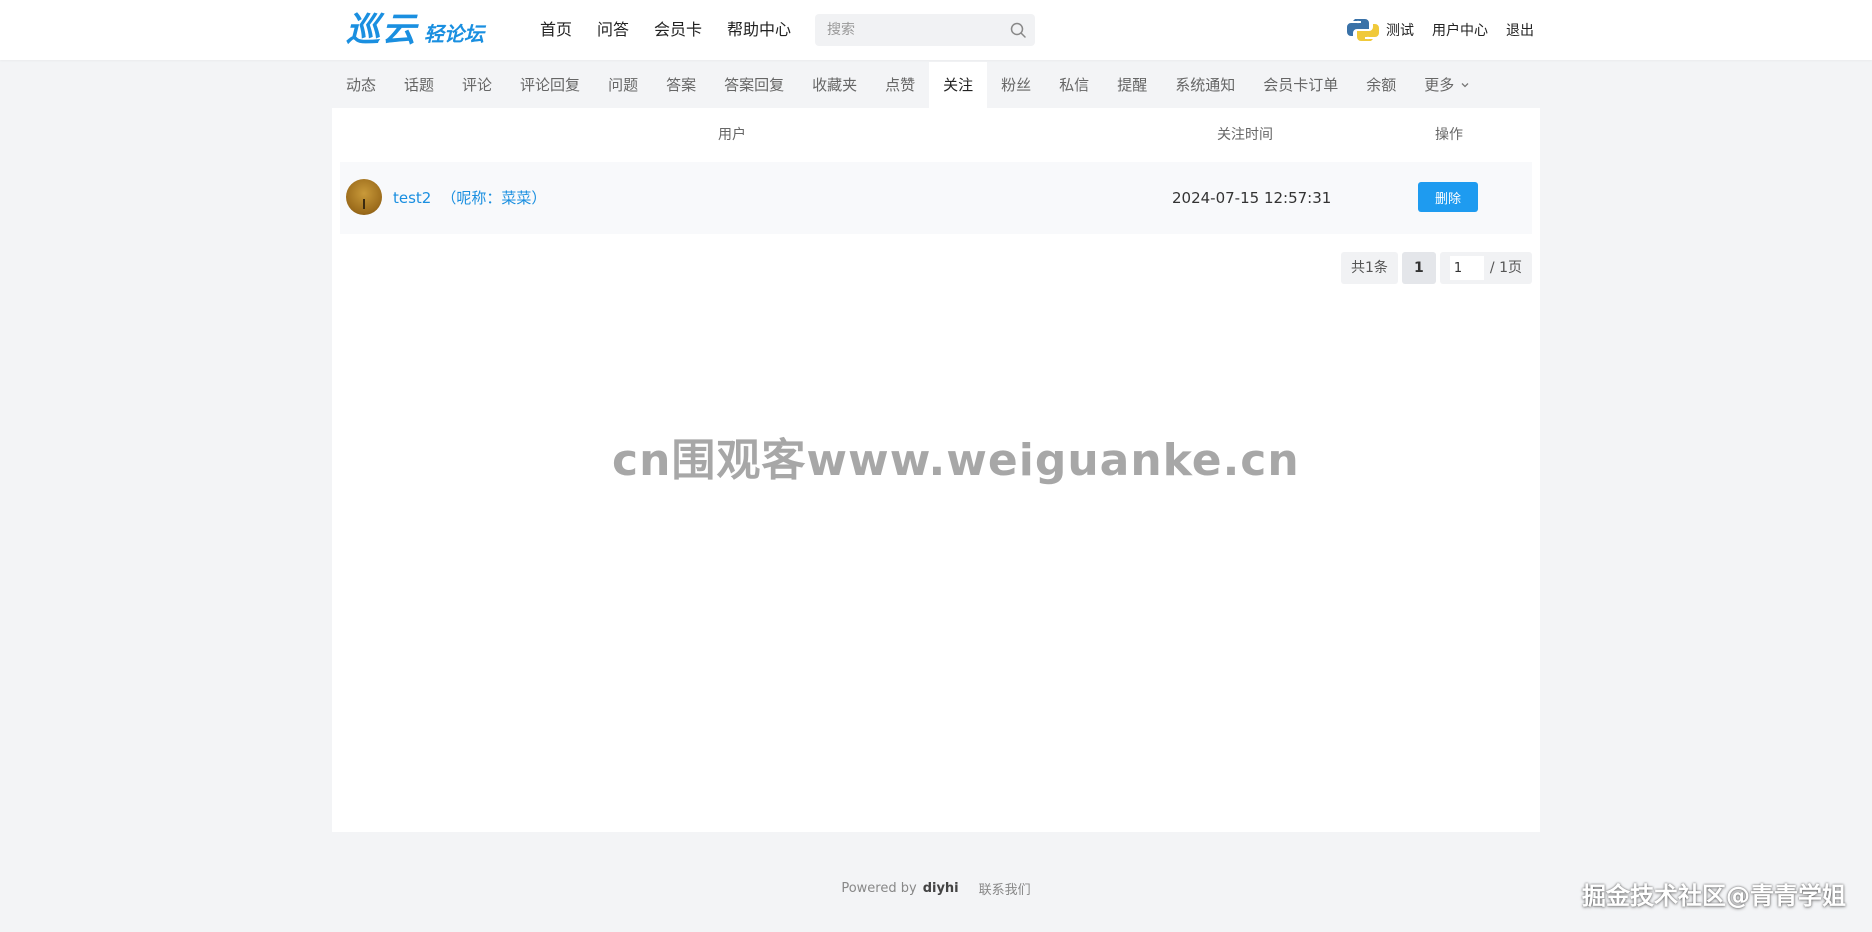  What do you see at coordinates (1505, 268) in the screenshot?
I see `pagination-page-count: / 1页` at bounding box center [1505, 268].